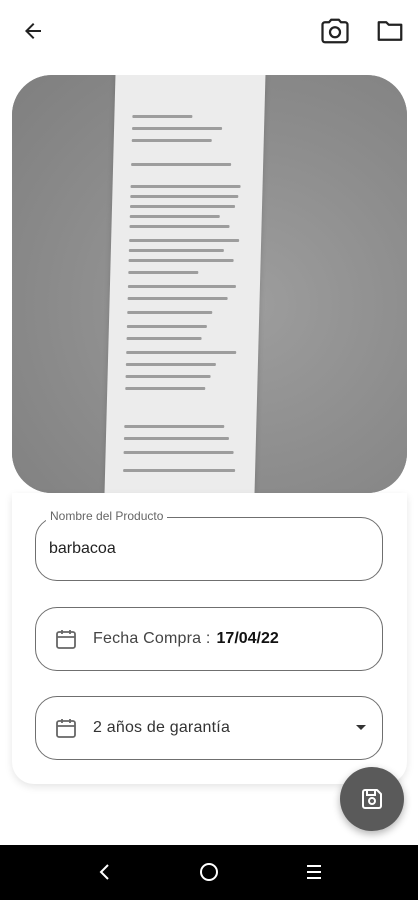 This screenshot has width=418, height=900. I want to click on system-navigation-bar, so click(209, 872).